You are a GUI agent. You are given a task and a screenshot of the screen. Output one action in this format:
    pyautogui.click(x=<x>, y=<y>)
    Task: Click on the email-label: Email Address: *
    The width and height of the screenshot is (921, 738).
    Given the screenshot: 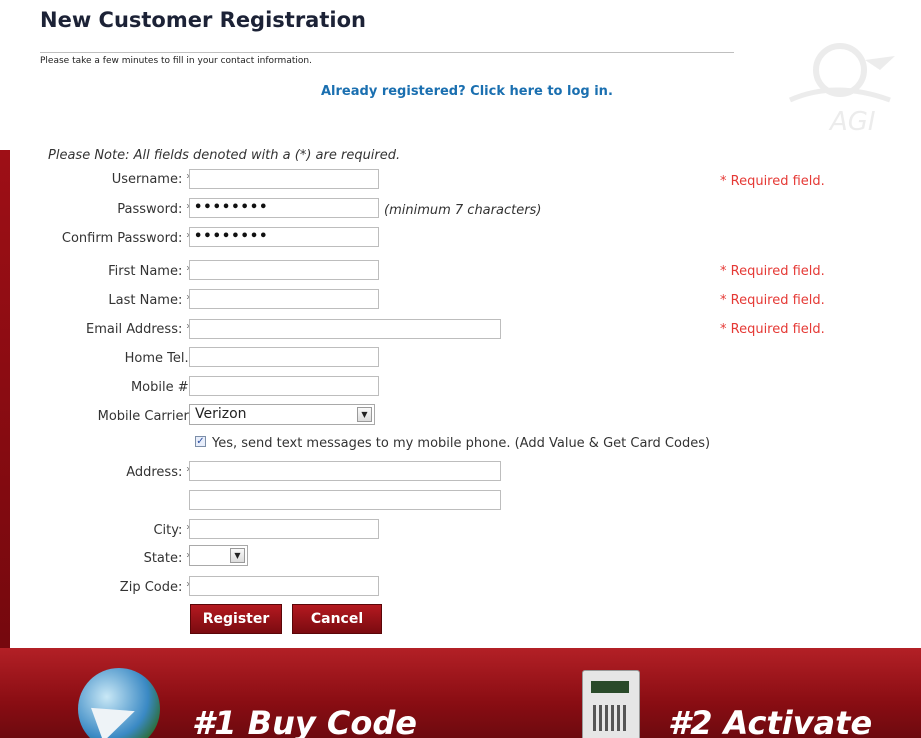 What is the action you would take?
    pyautogui.click(x=139, y=329)
    